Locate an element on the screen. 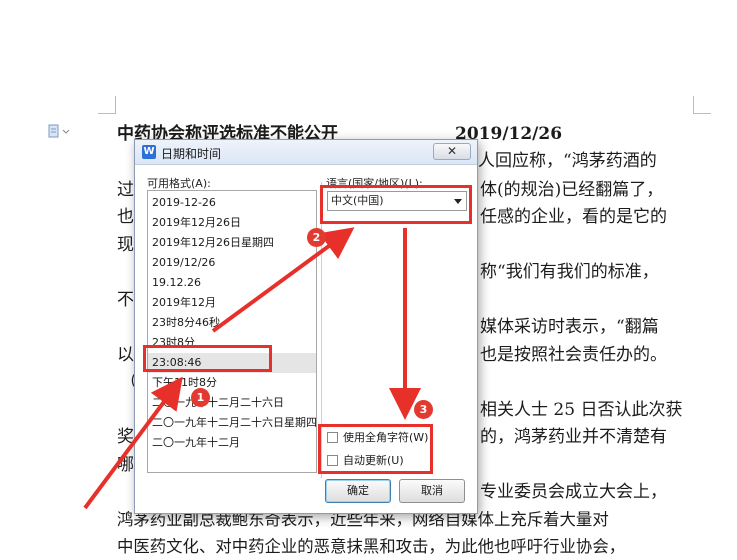 This screenshot has width=737, height=560. step-badge-2: 2 is located at coordinates (316, 237).